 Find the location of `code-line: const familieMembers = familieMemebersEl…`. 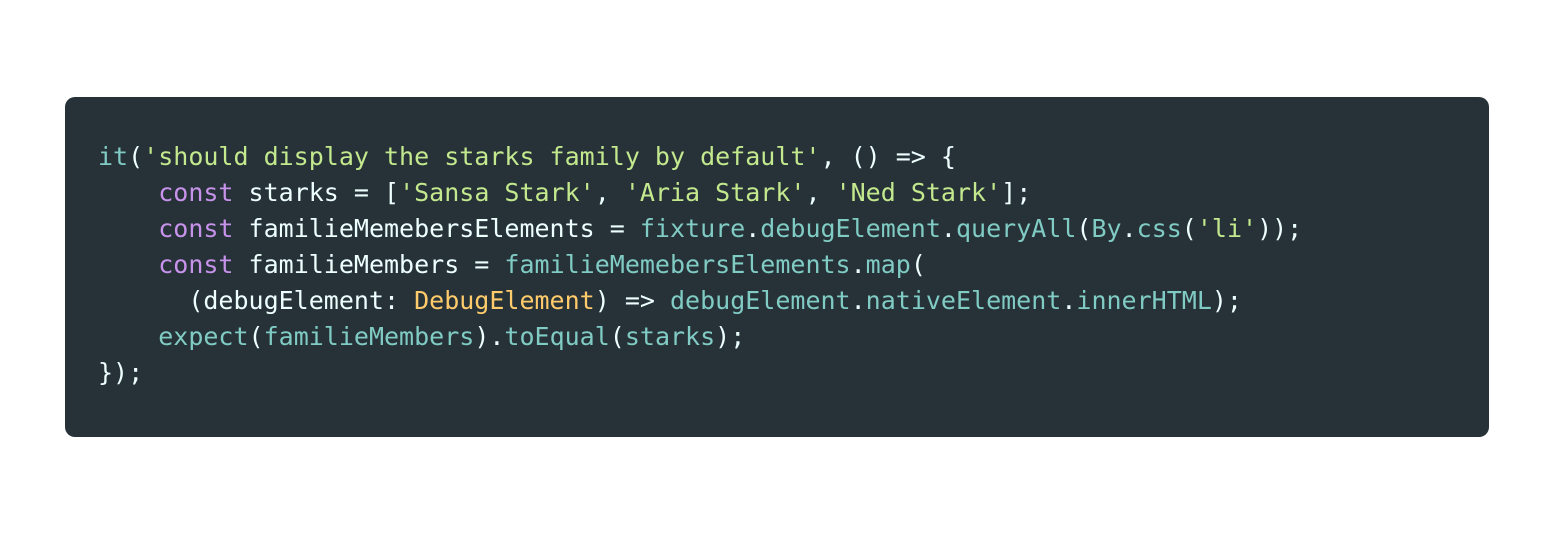

code-line: const familieMembers = familieMemebersEl… is located at coordinates (700, 265).